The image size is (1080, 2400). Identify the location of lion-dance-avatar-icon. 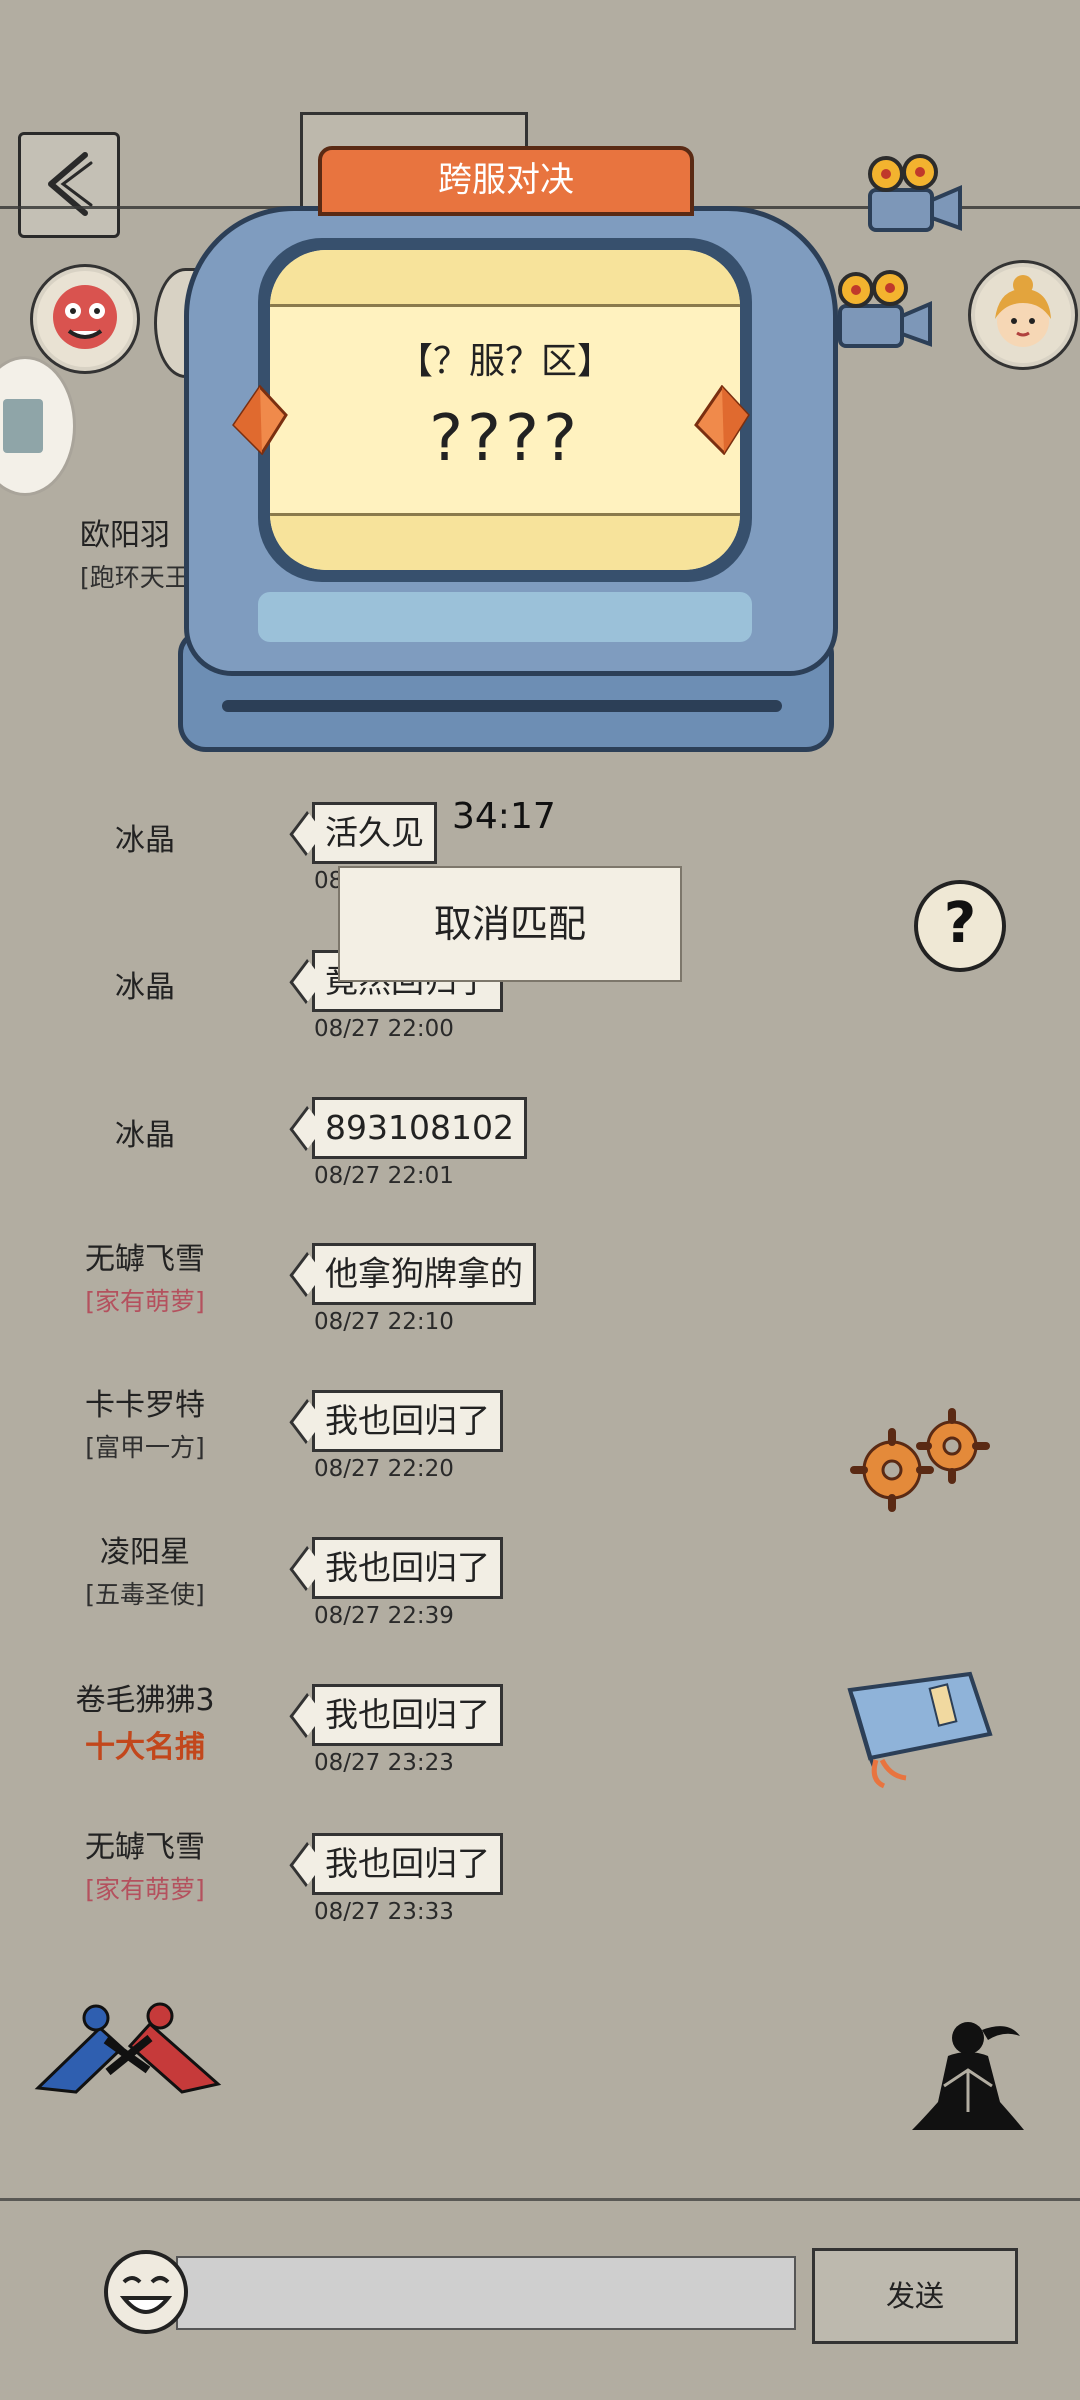
(85, 319).